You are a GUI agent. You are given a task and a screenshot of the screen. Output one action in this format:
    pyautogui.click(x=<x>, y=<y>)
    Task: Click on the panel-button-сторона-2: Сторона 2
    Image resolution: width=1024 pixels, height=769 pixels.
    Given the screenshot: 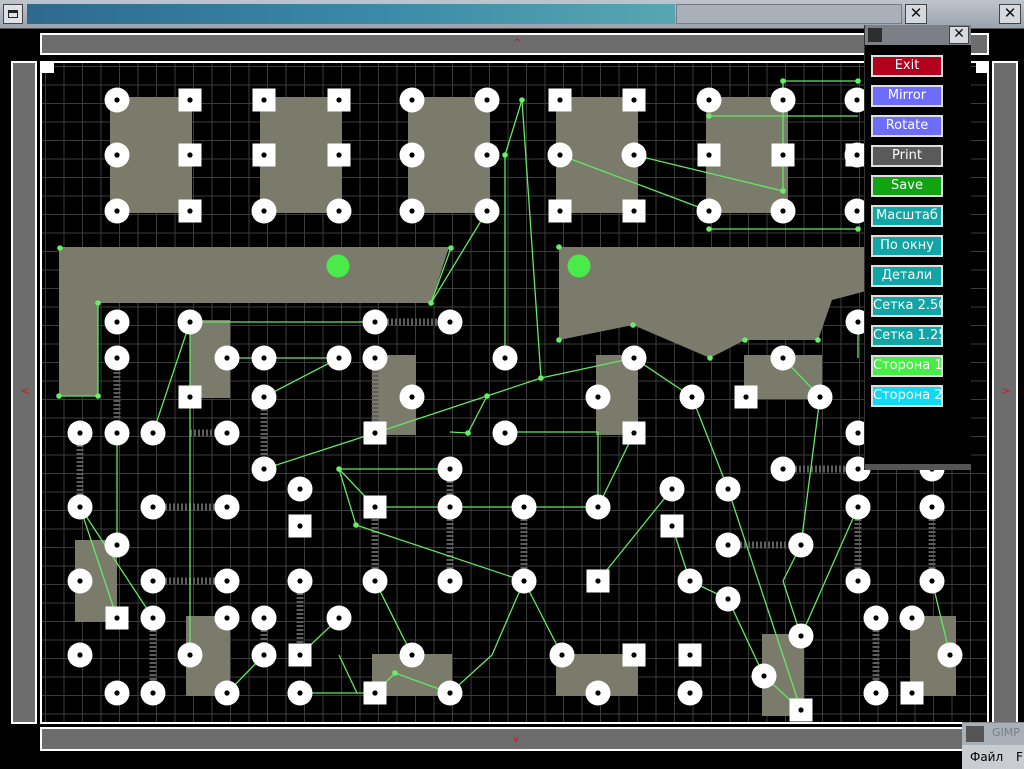 What is the action you would take?
    pyautogui.click(x=907, y=396)
    